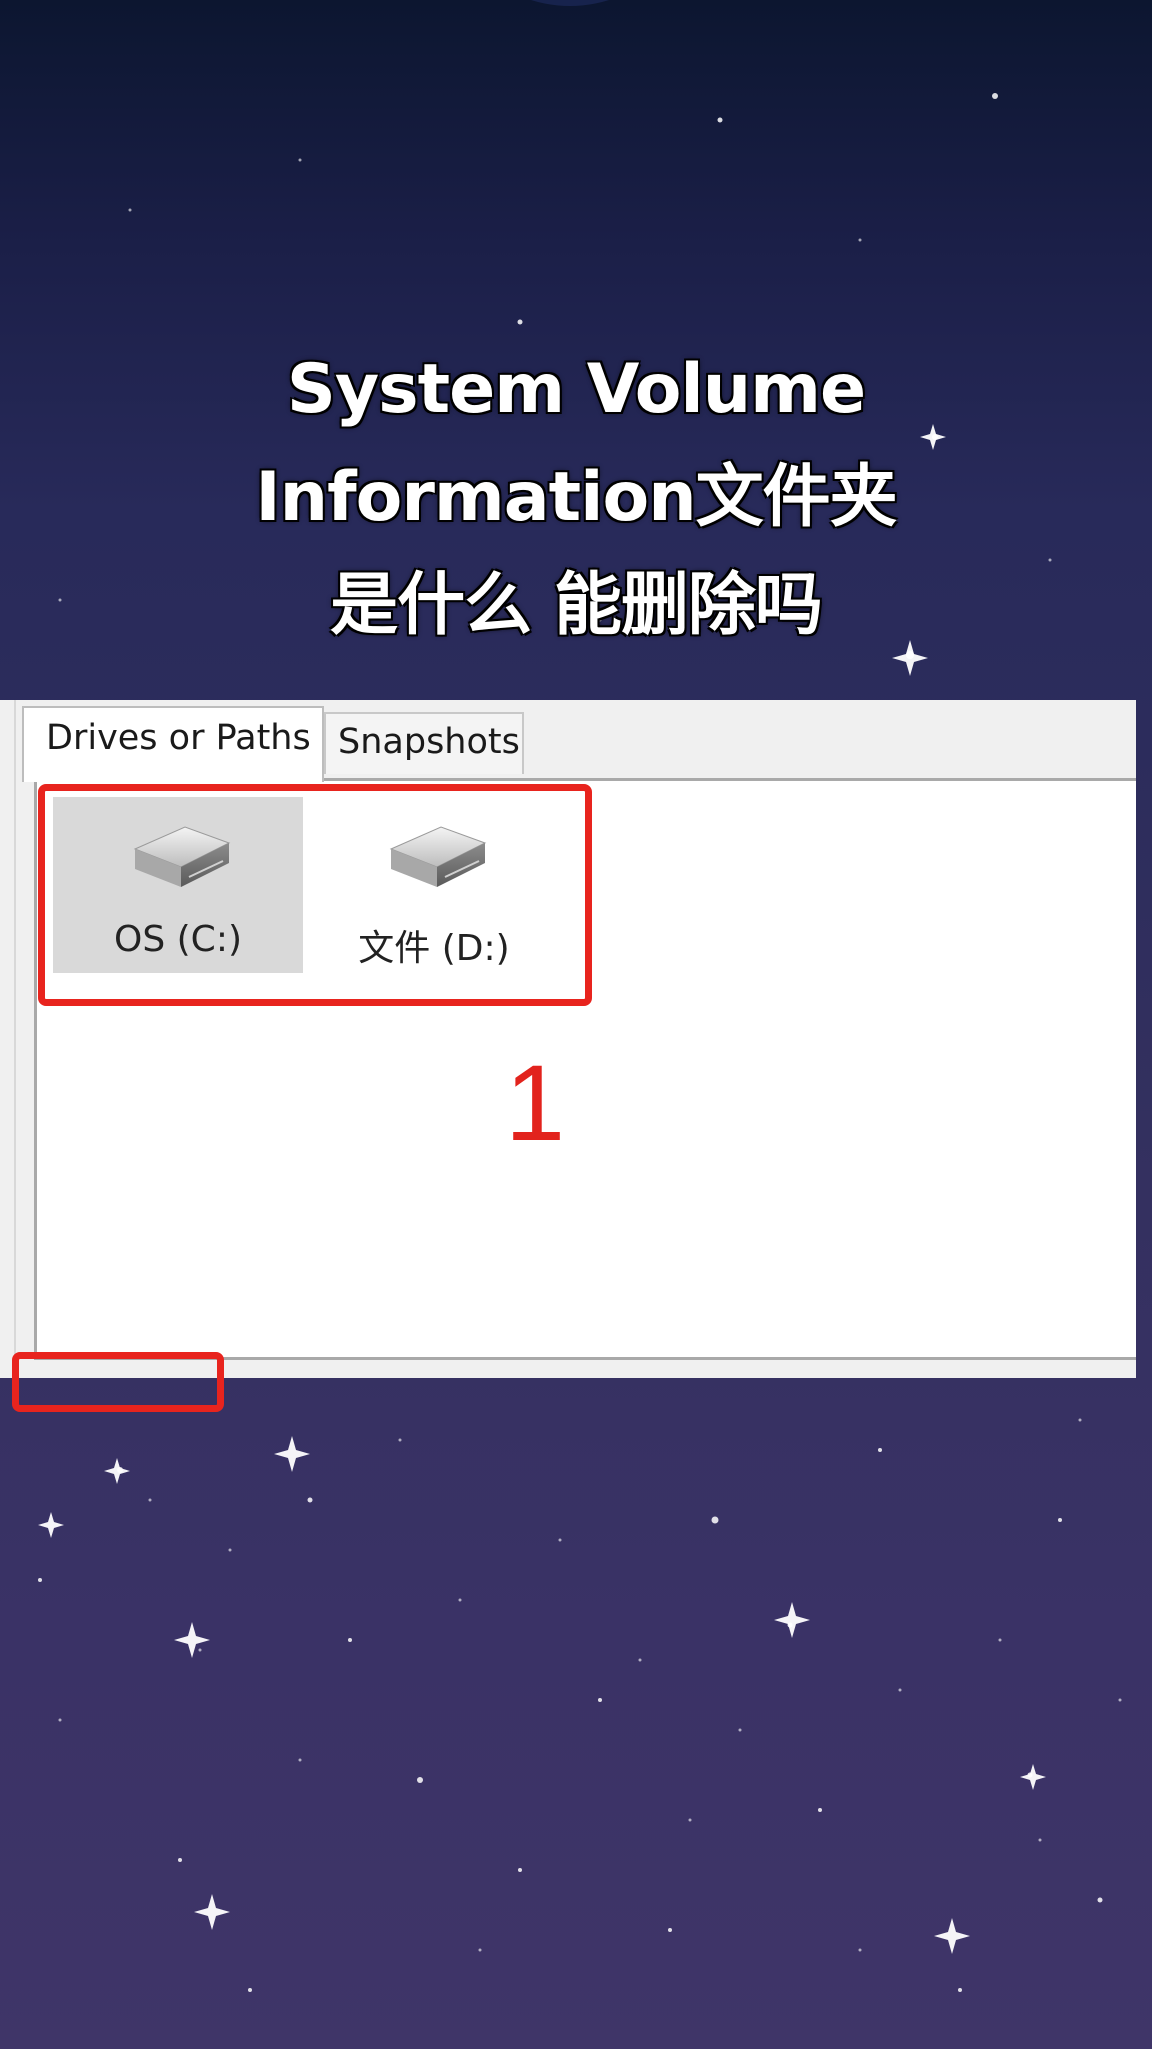 Image resolution: width=1152 pixels, height=2049 pixels. I want to click on bottom-highlight-annotation, so click(118, 1382).